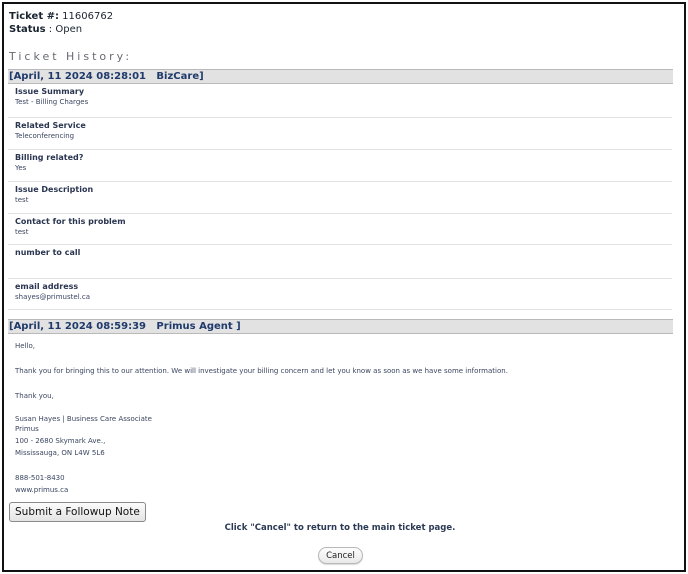 This screenshot has width=688, height=574. Describe the element at coordinates (45, 136) in the screenshot. I see `field-value: Teleconferencing` at that location.